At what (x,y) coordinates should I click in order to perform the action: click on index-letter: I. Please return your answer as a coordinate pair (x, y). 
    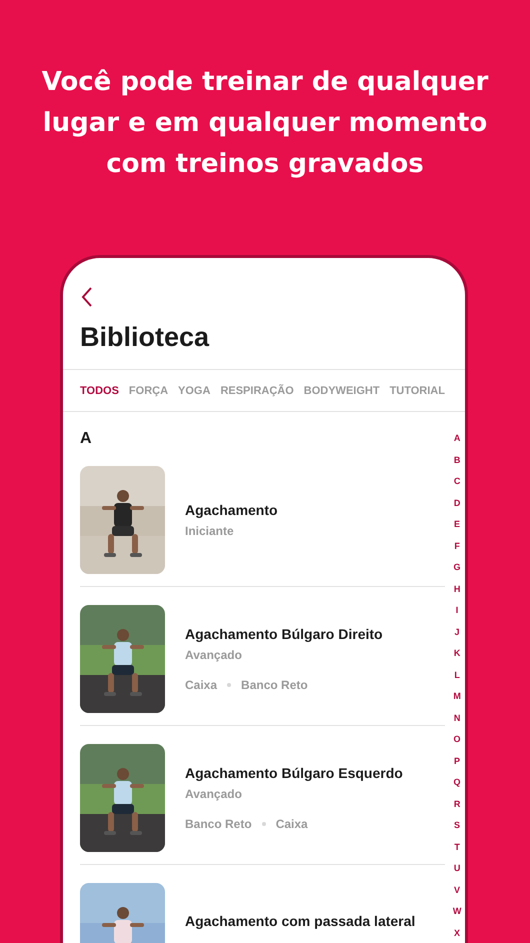
    Looking at the image, I should click on (457, 611).